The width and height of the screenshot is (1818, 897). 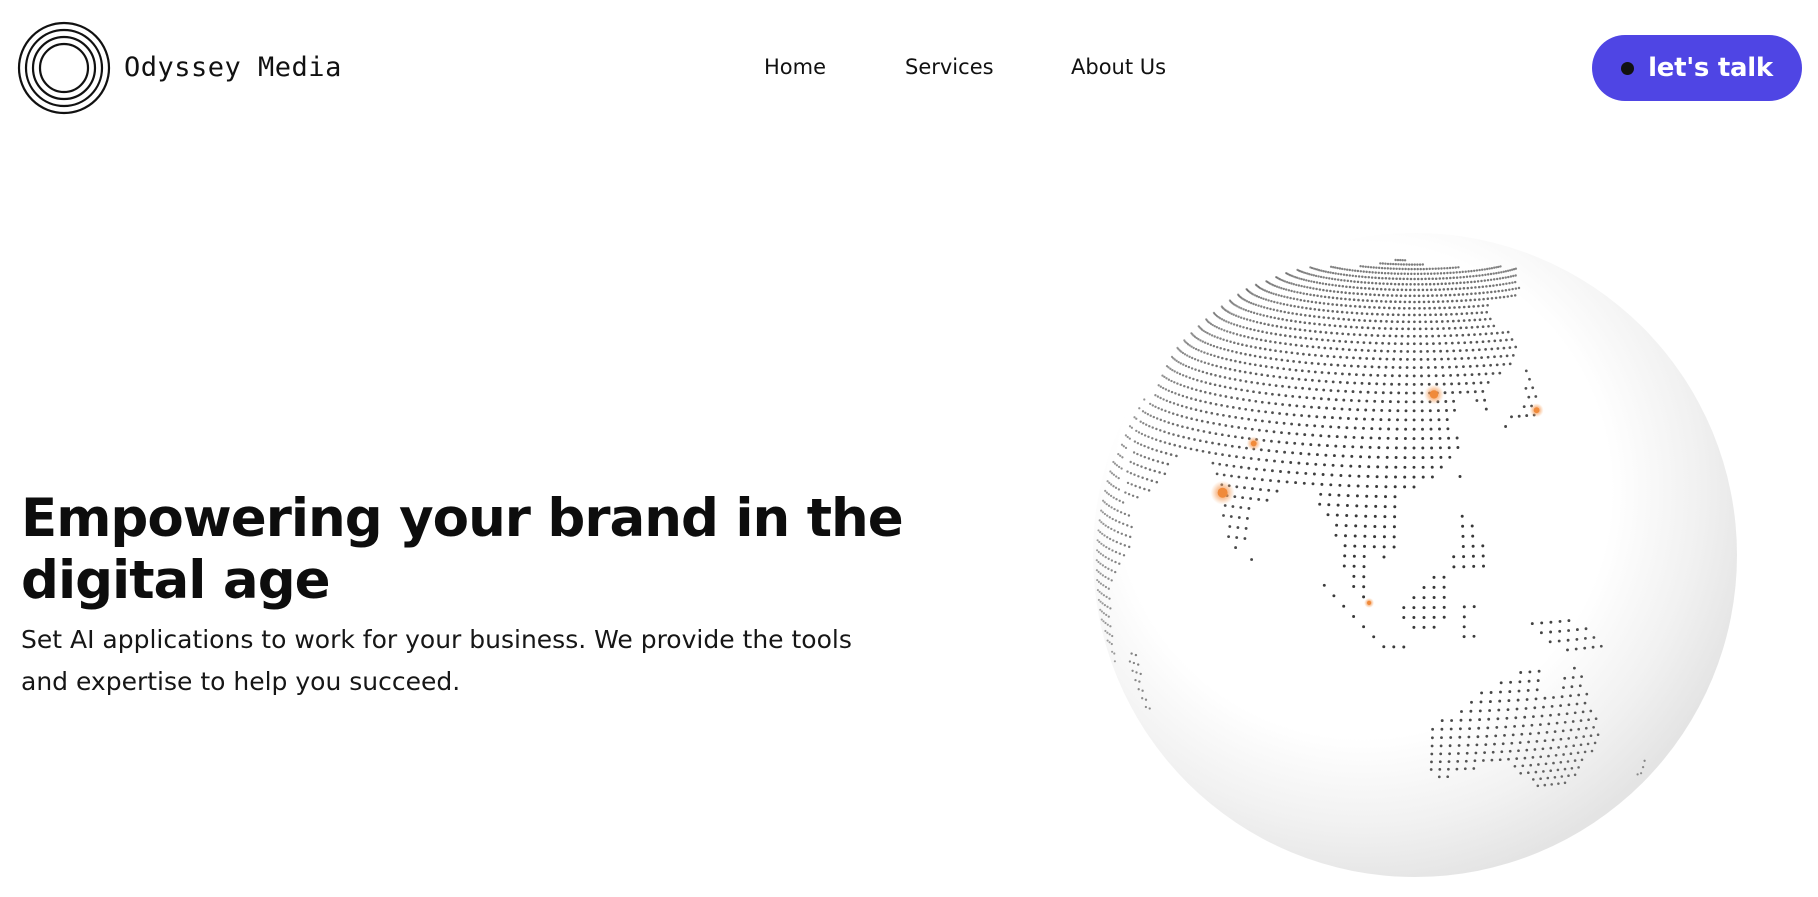 I want to click on nav-services: Services, so click(x=949, y=67).